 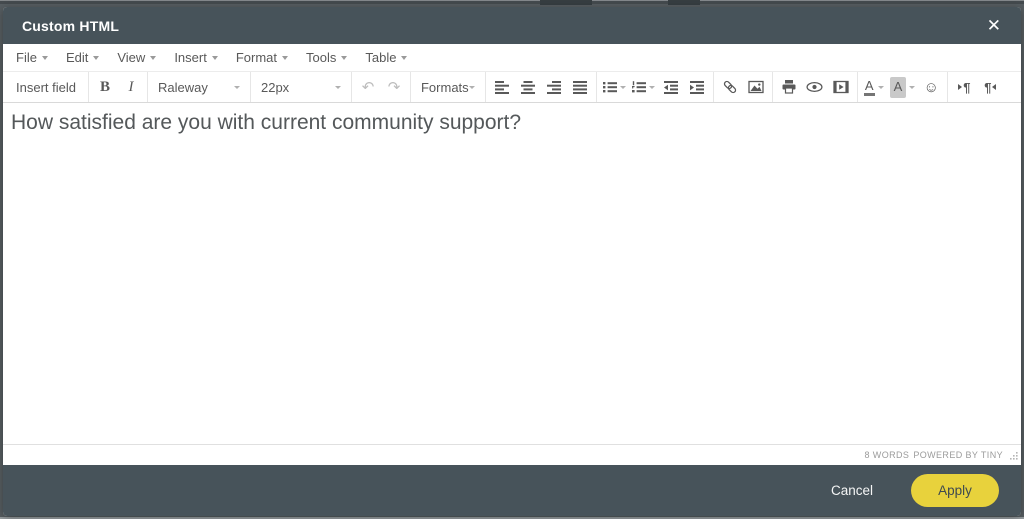 I want to click on toolbar-group-link-image, so click(x=743, y=87).